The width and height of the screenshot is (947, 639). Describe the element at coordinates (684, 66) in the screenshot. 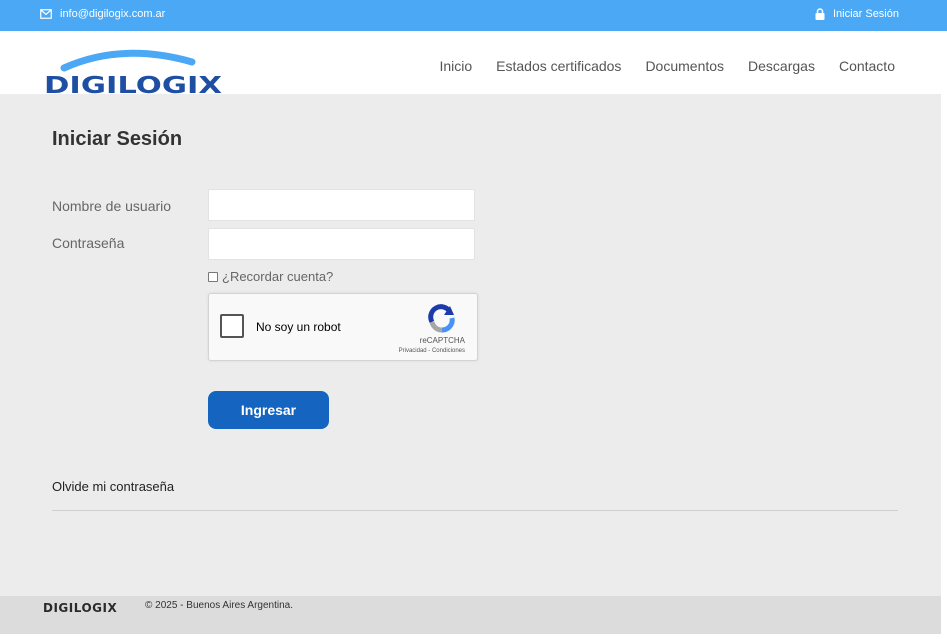

I see `nav-documentos: Documentos` at that location.